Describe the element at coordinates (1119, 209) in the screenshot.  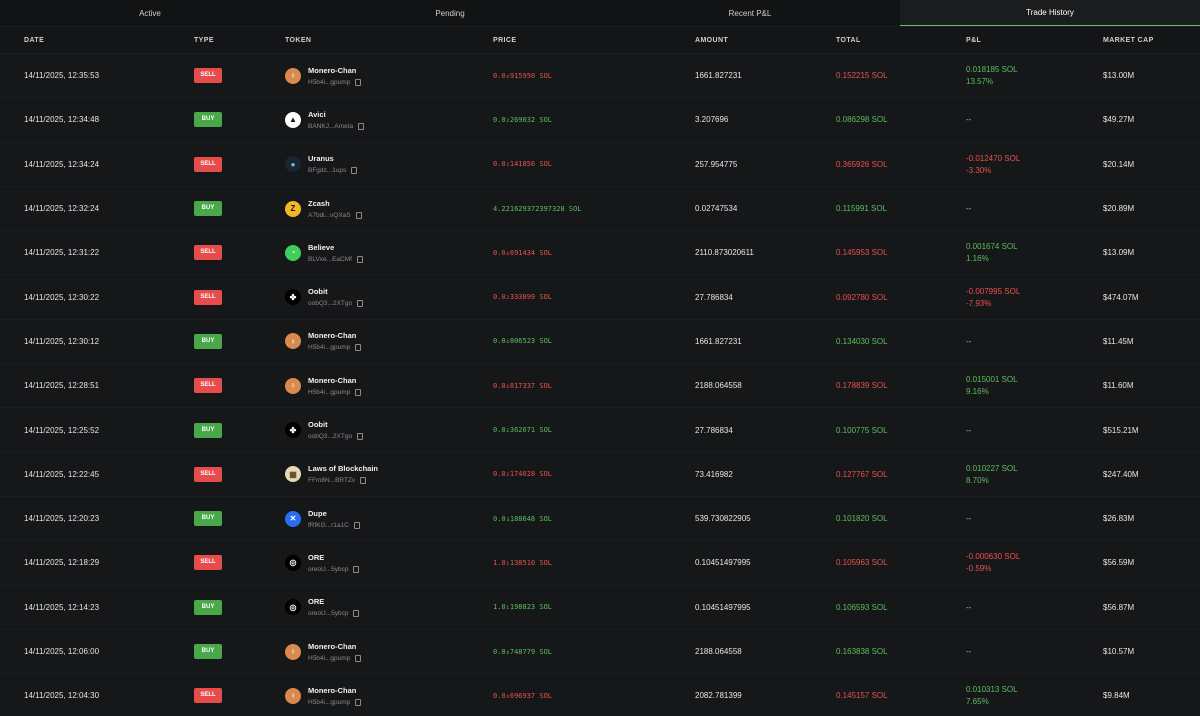
I see `market-cap: $20.89M` at that location.